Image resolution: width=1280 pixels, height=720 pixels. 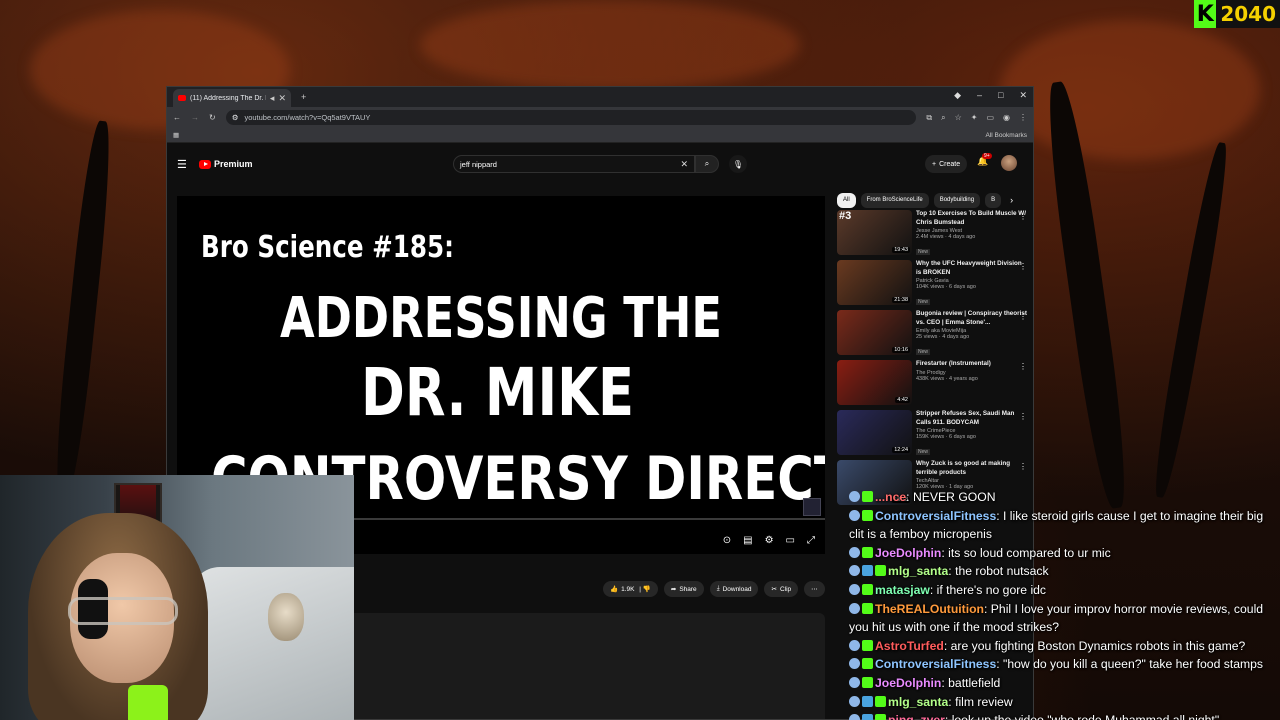 I want to click on chat-message: JoeDolphin: battlefield, so click(x=1060, y=683).